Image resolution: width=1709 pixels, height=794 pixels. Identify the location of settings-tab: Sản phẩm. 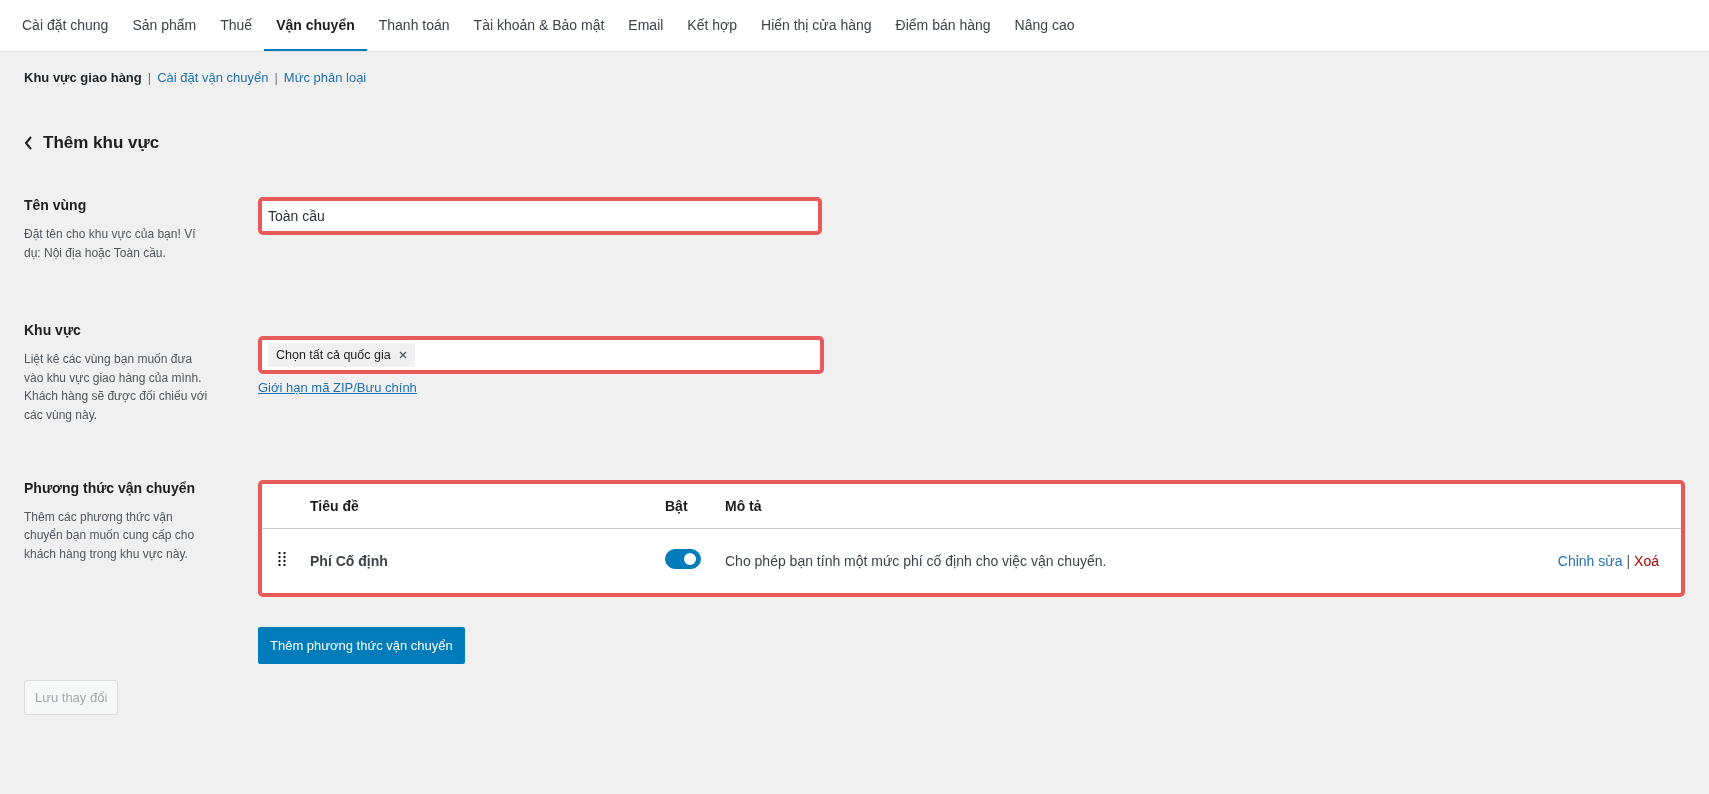
(164, 25).